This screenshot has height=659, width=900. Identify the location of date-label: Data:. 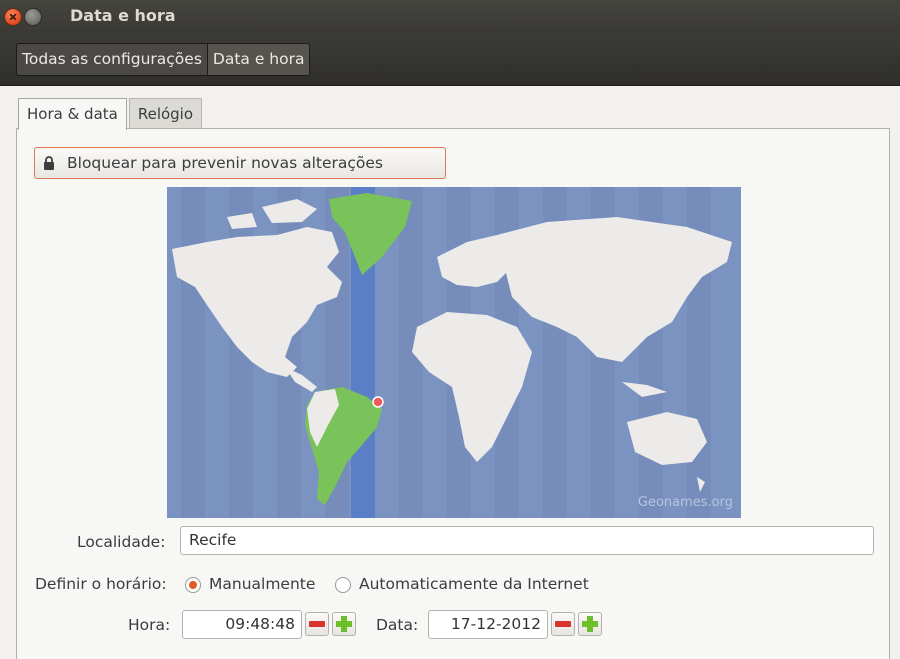
(397, 625).